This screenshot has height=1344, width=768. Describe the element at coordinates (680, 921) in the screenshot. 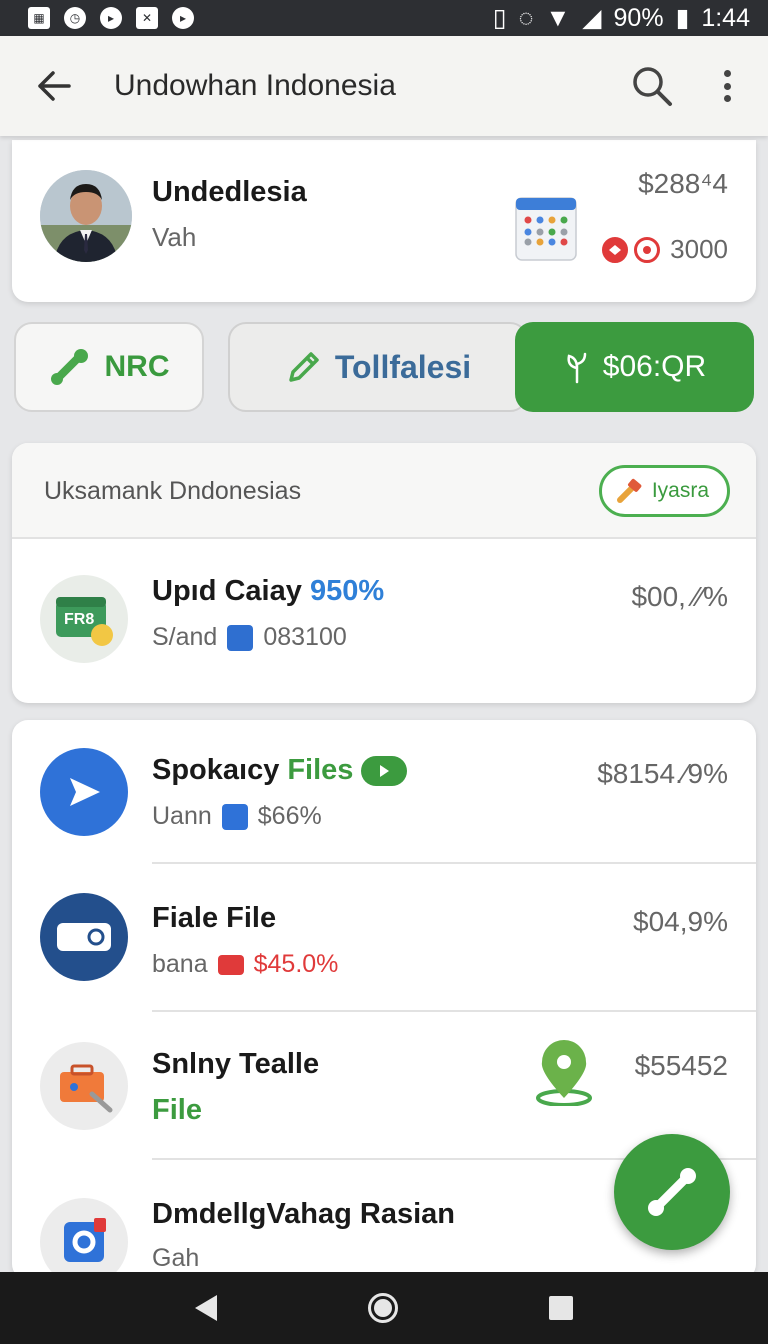

I see `list-item-amount: $04,9%` at that location.